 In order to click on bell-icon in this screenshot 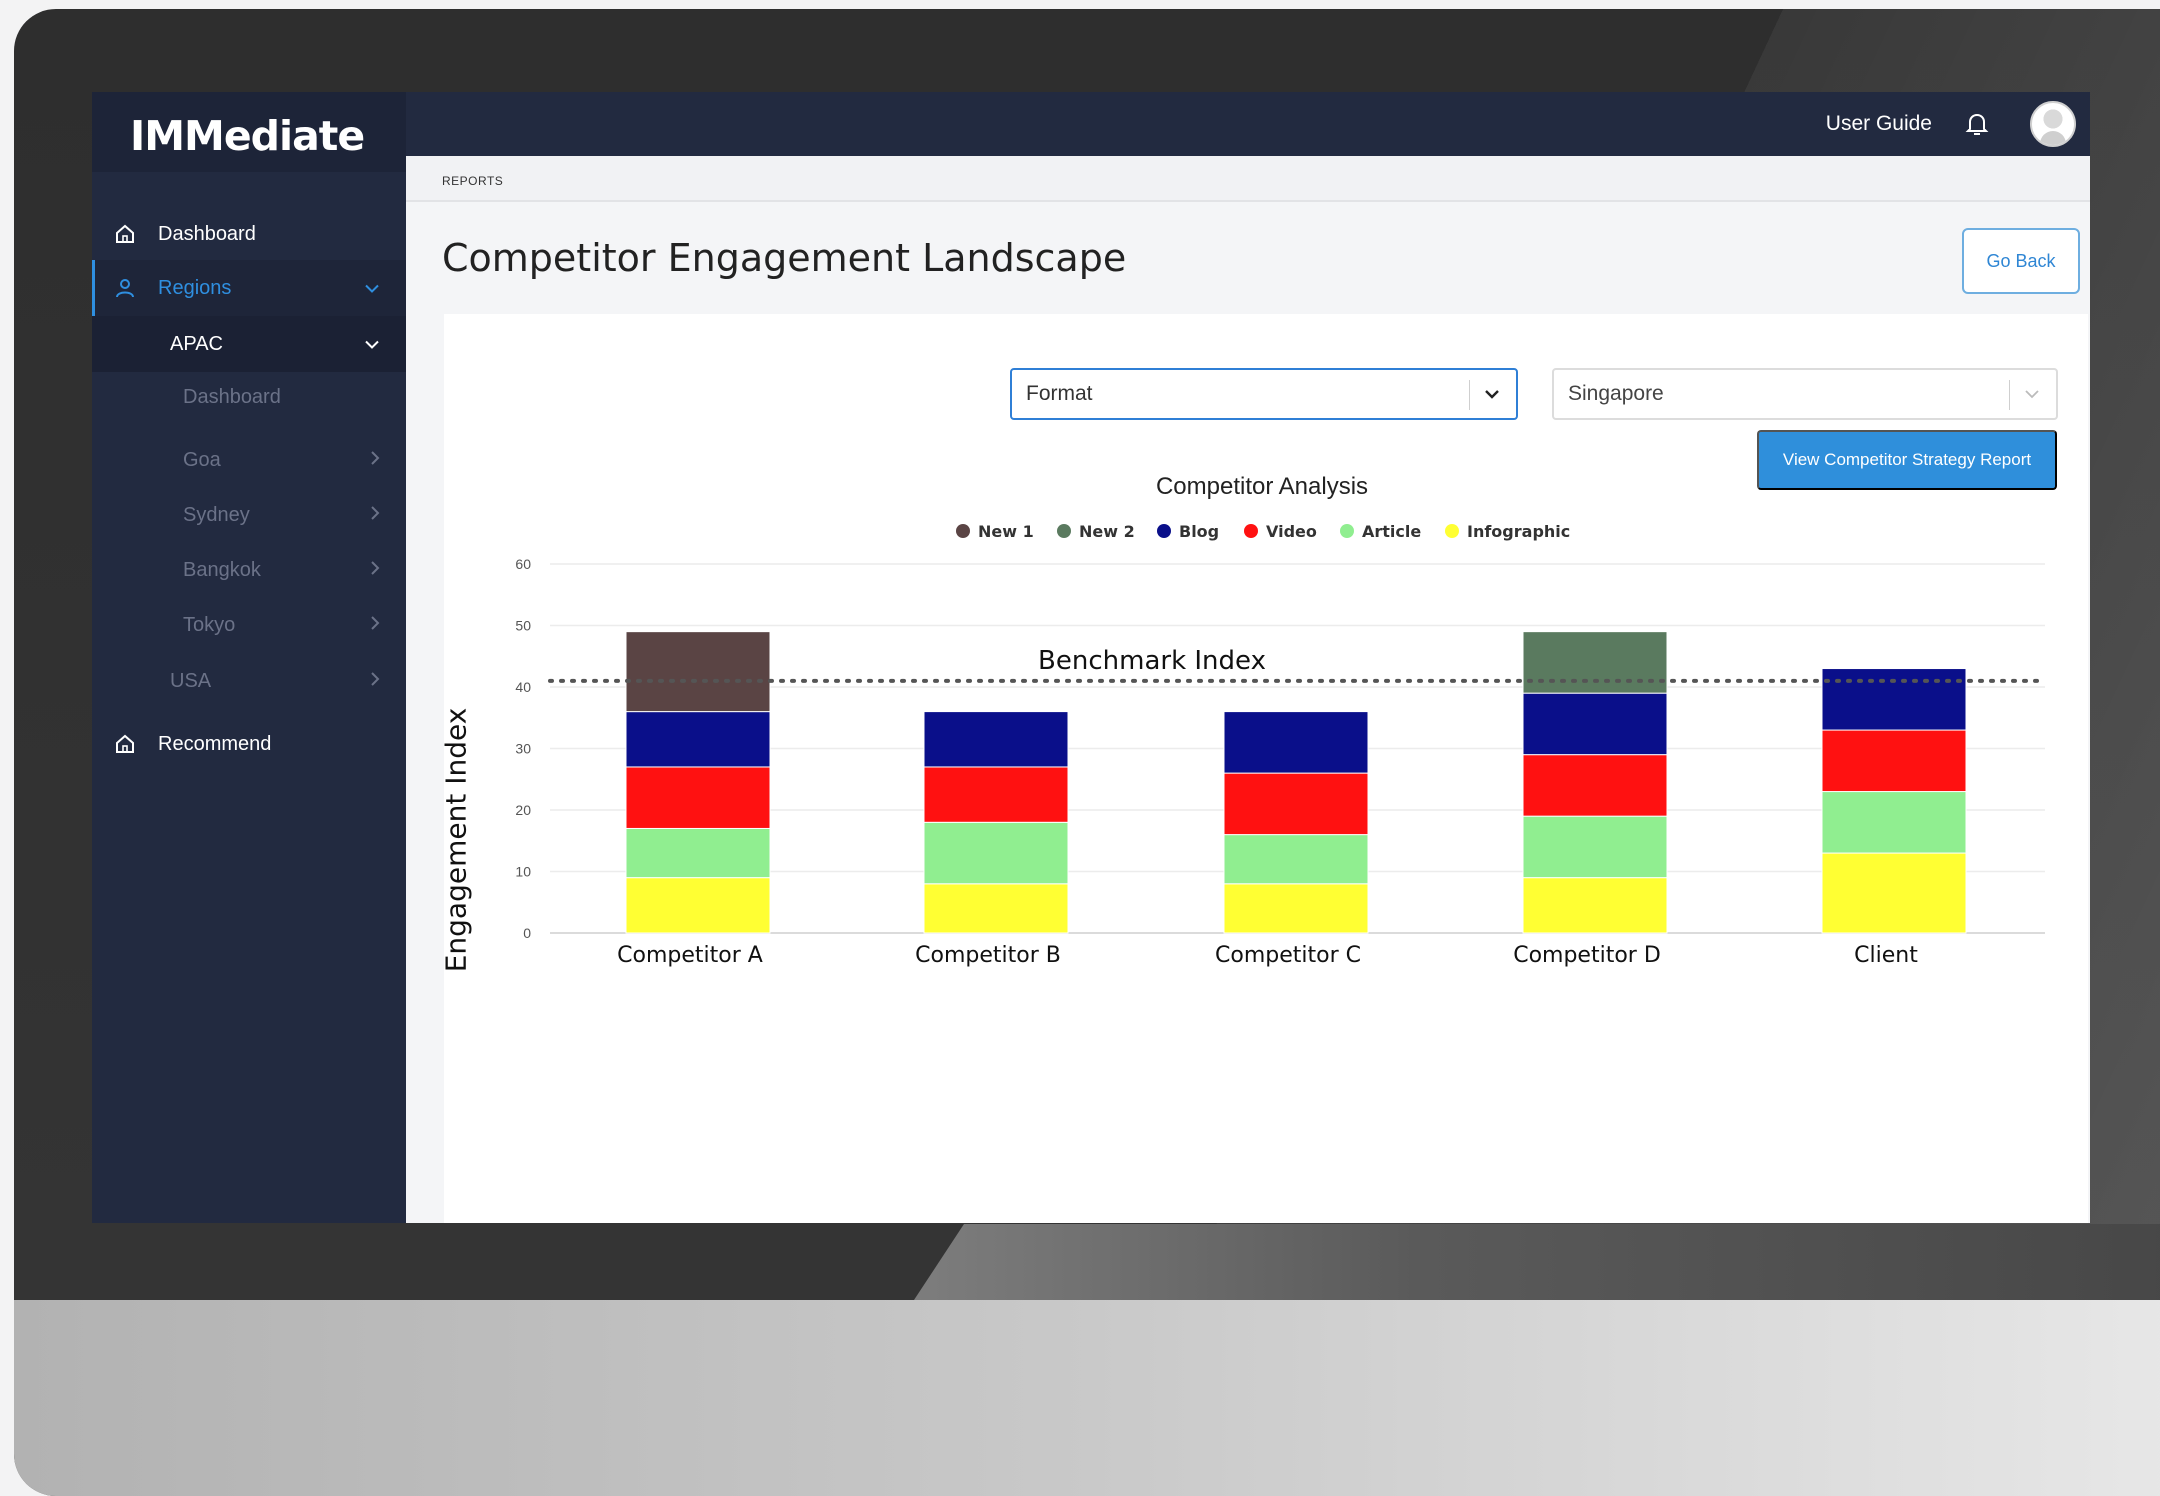, I will do `click(1977, 124)`.